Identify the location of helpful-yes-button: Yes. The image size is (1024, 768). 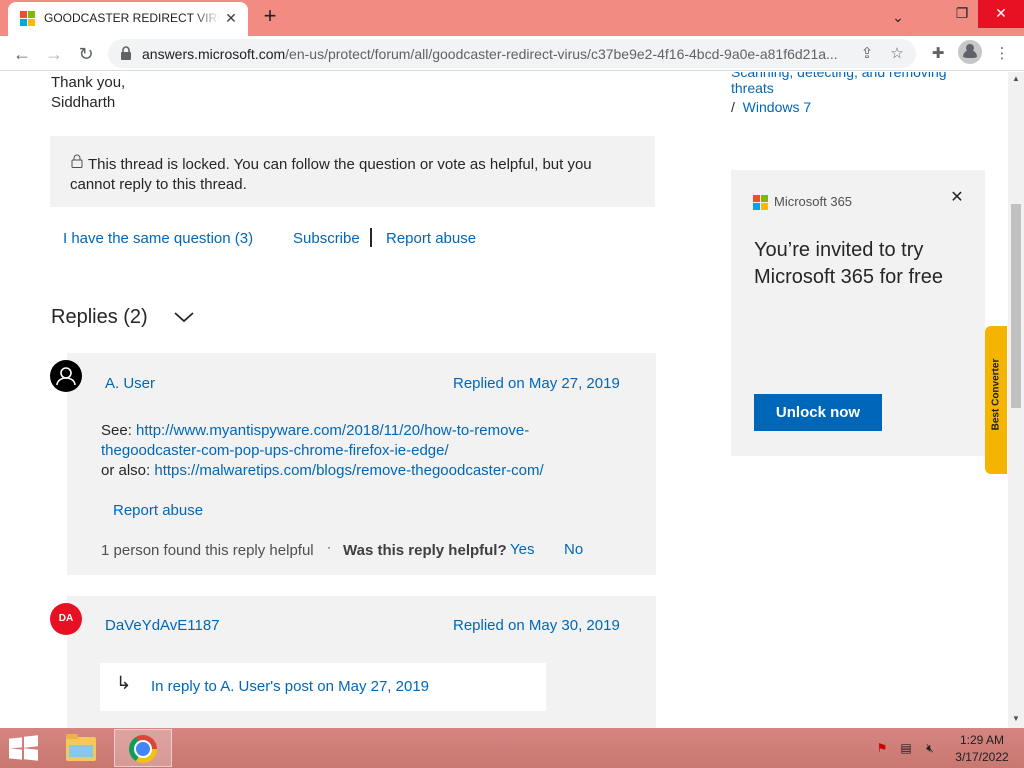
(522, 549).